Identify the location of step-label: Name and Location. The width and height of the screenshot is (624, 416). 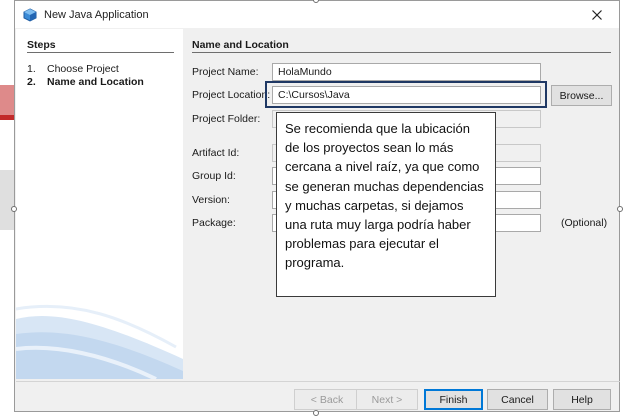
(95, 82).